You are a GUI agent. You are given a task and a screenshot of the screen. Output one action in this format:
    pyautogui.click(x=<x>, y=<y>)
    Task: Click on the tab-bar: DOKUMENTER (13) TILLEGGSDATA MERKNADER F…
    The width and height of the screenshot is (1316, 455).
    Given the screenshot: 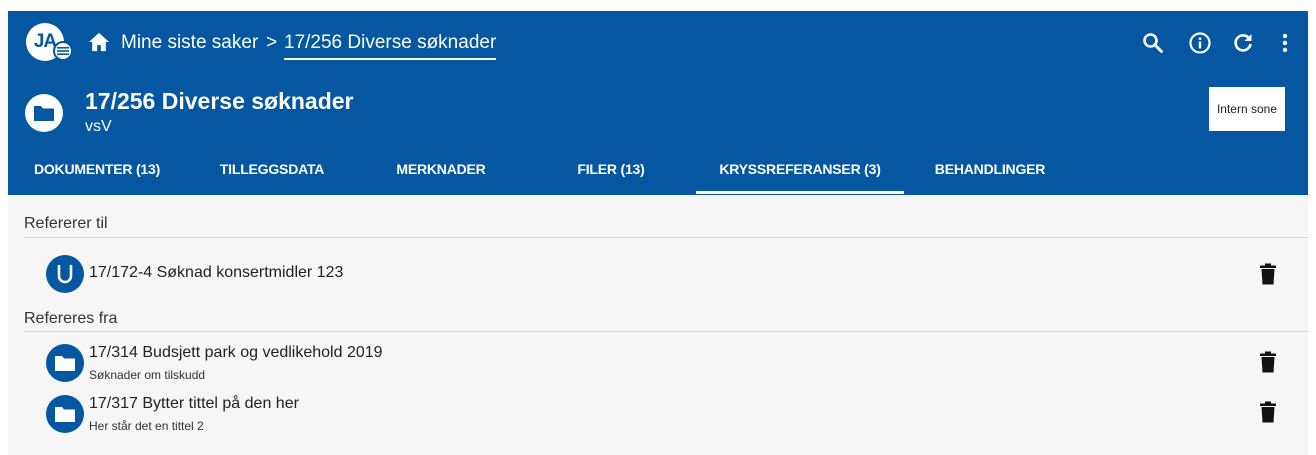 What is the action you would take?
    pyautogui.click(x=658, y=175)
    